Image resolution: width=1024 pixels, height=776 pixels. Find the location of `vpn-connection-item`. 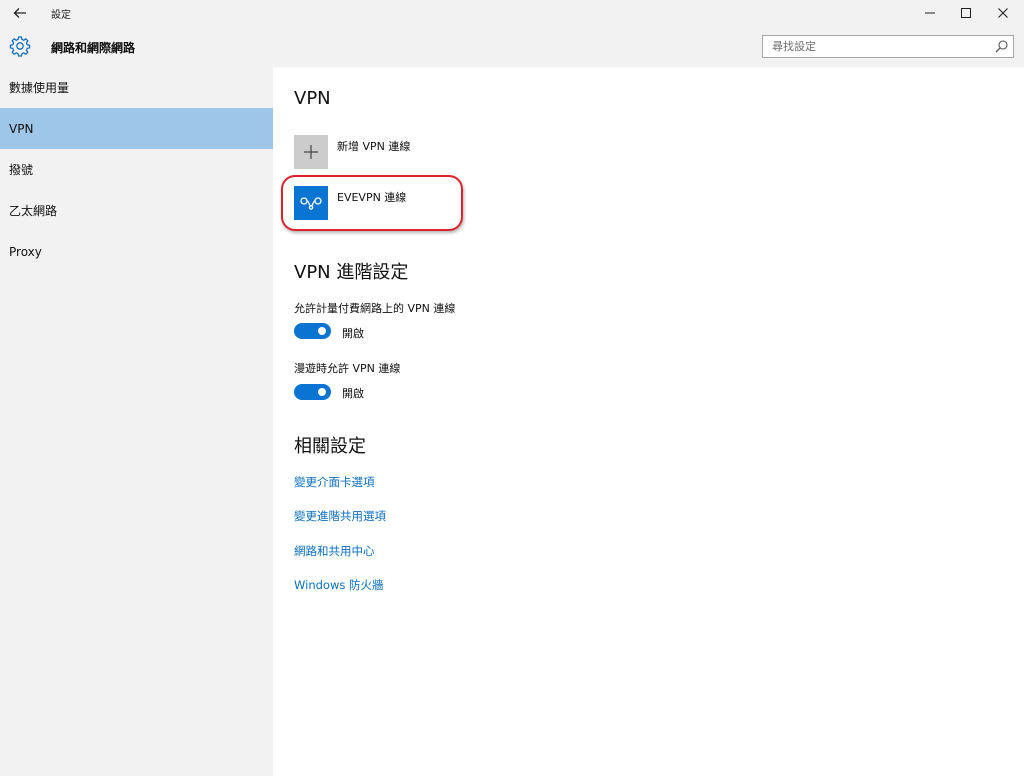

vpn-connection-item is located at coordinates (311, 203).